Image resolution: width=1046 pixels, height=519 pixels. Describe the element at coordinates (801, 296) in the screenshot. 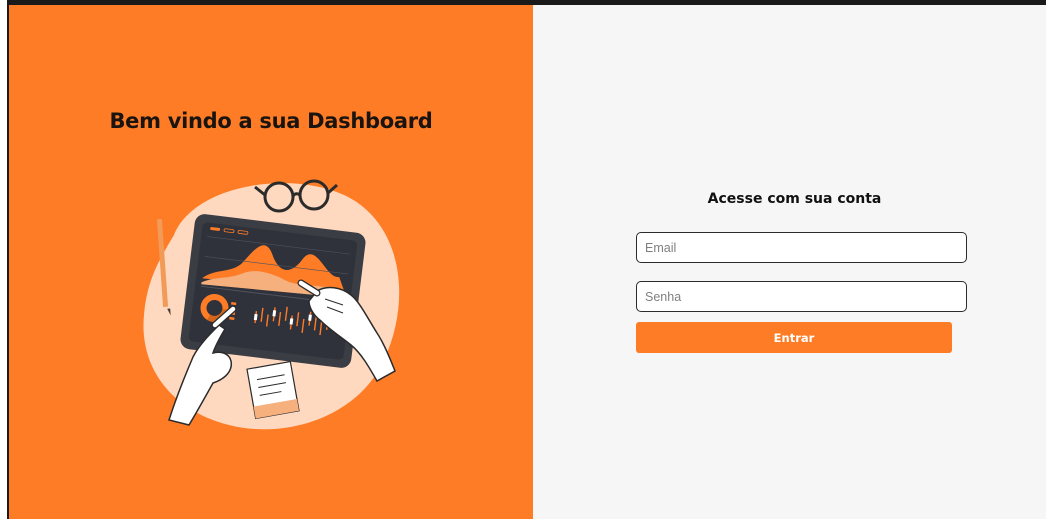

I see `password-field` at that location.